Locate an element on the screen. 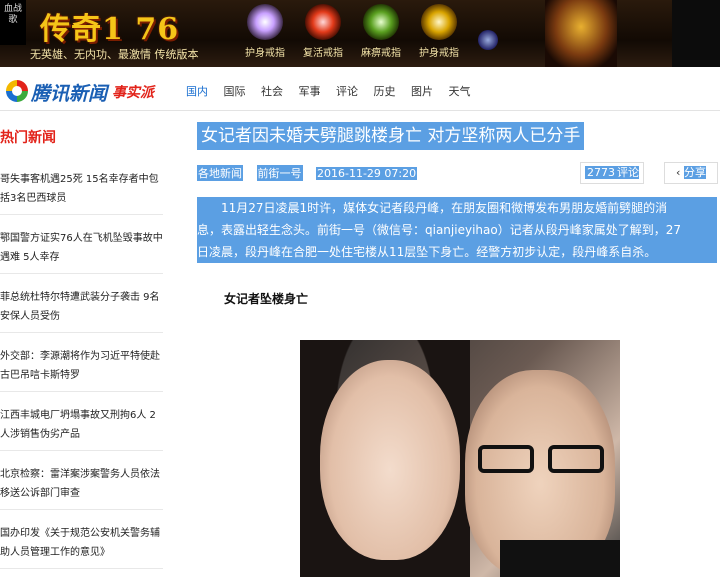 The width and height of the screenshot is (720, 577). orb-icon is located at coordinates (488, 40).